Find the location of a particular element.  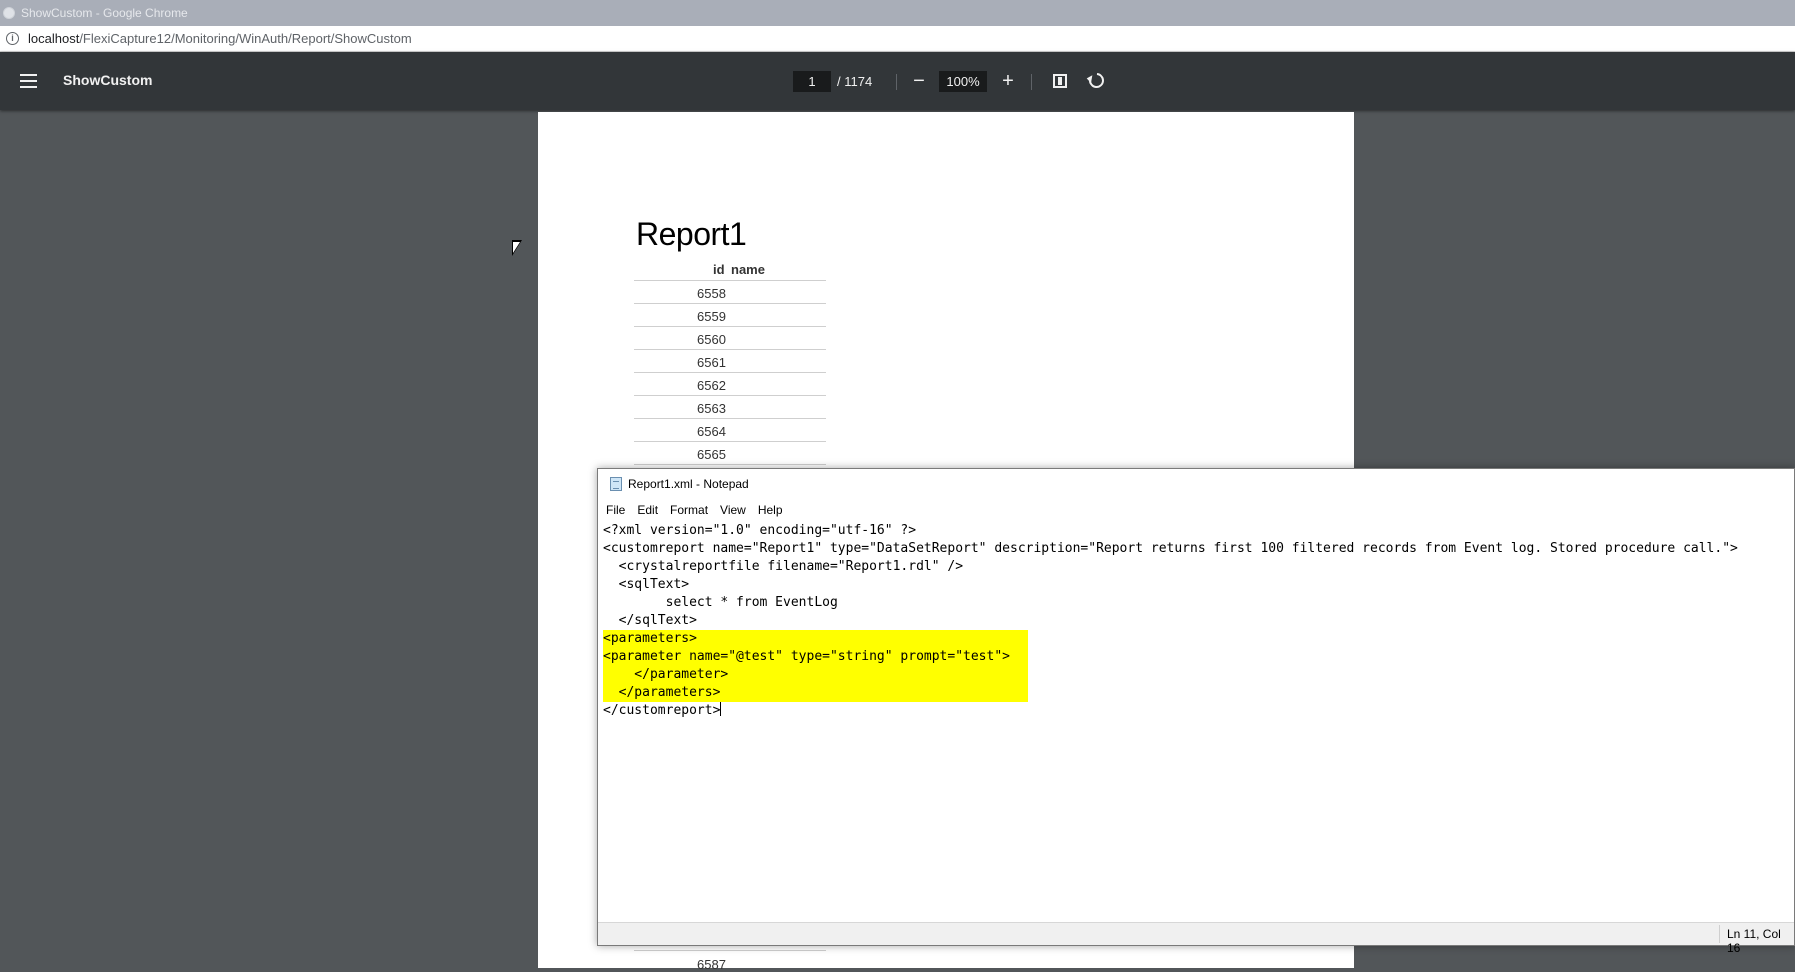

table-row: 6564 is located at coordinates (730, 430).